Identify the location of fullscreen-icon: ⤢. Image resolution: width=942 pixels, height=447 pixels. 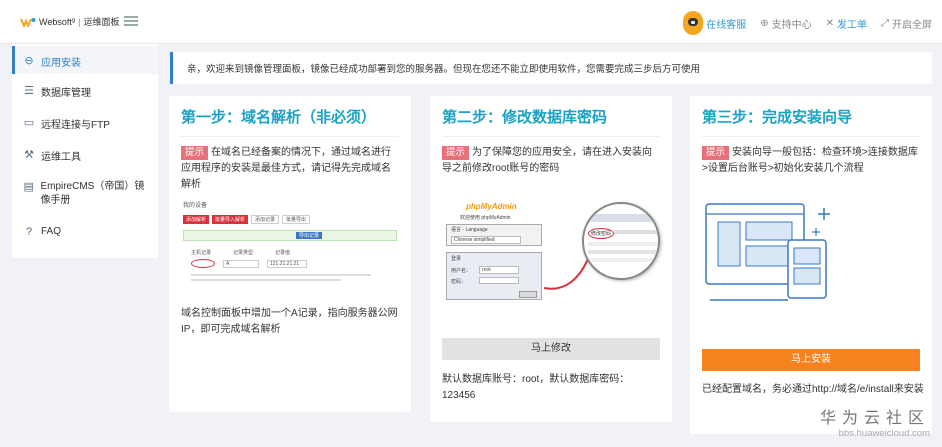
(885, 23).